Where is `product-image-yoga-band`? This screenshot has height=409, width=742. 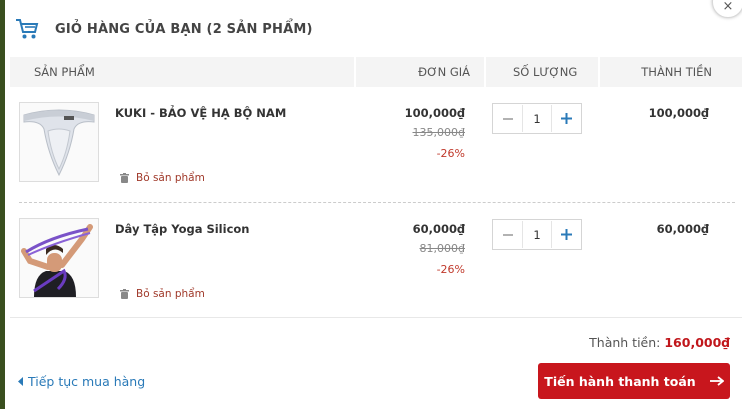 product-image-yoga-band is located at coordinates (59, 258).